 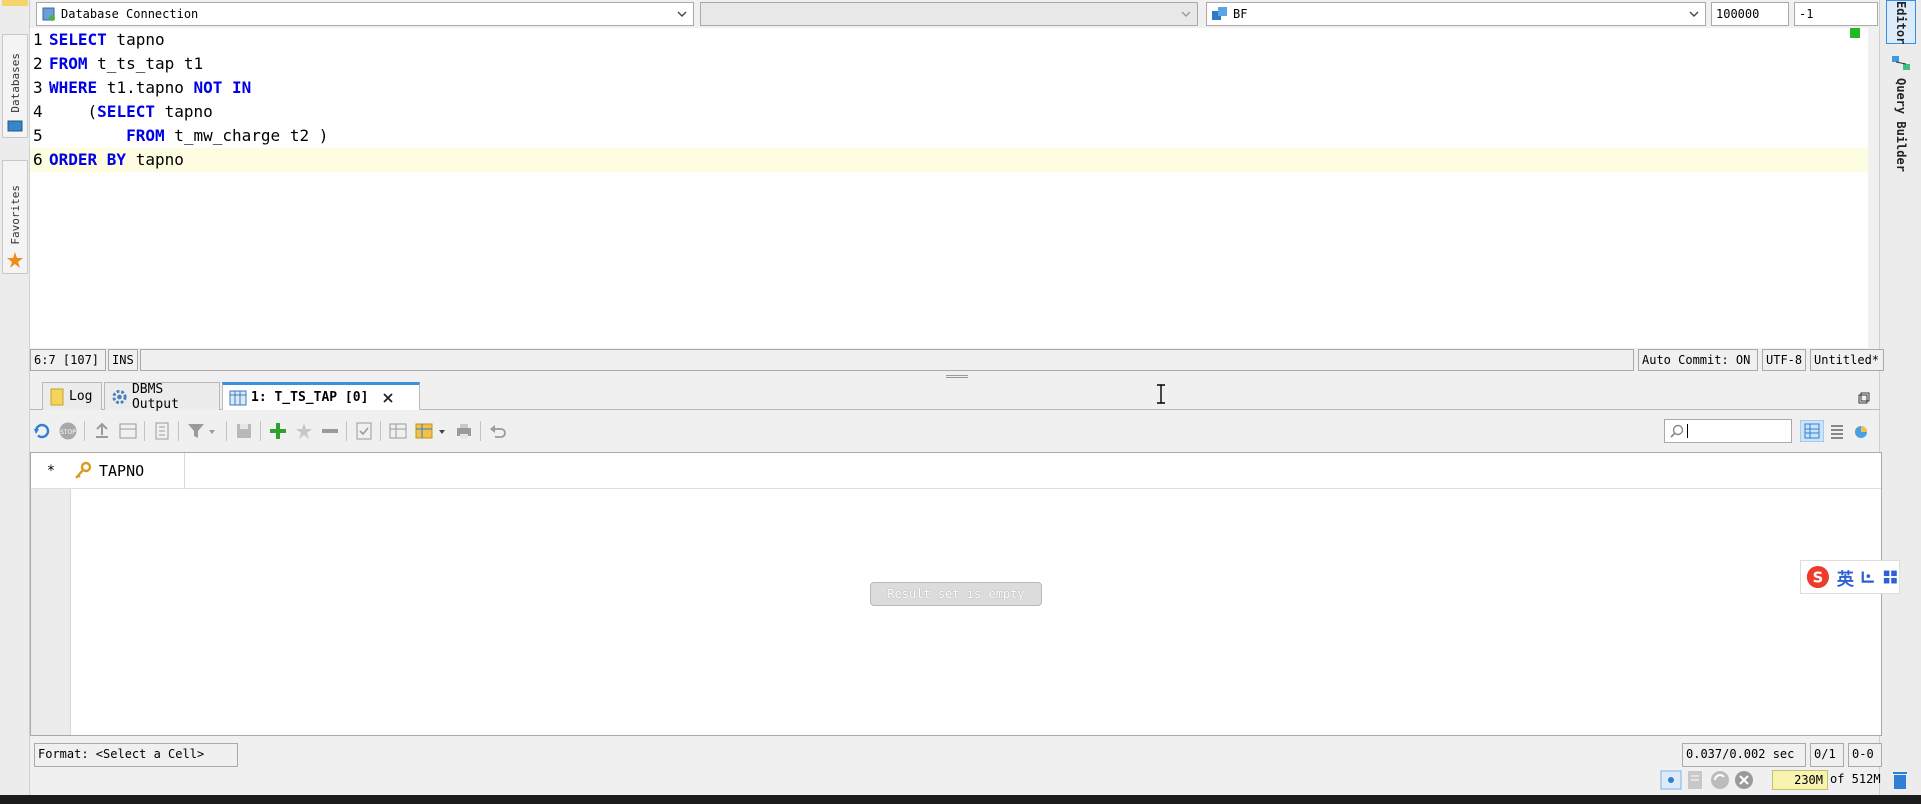 I want to click on database-icon, so click(x=15, y=126).